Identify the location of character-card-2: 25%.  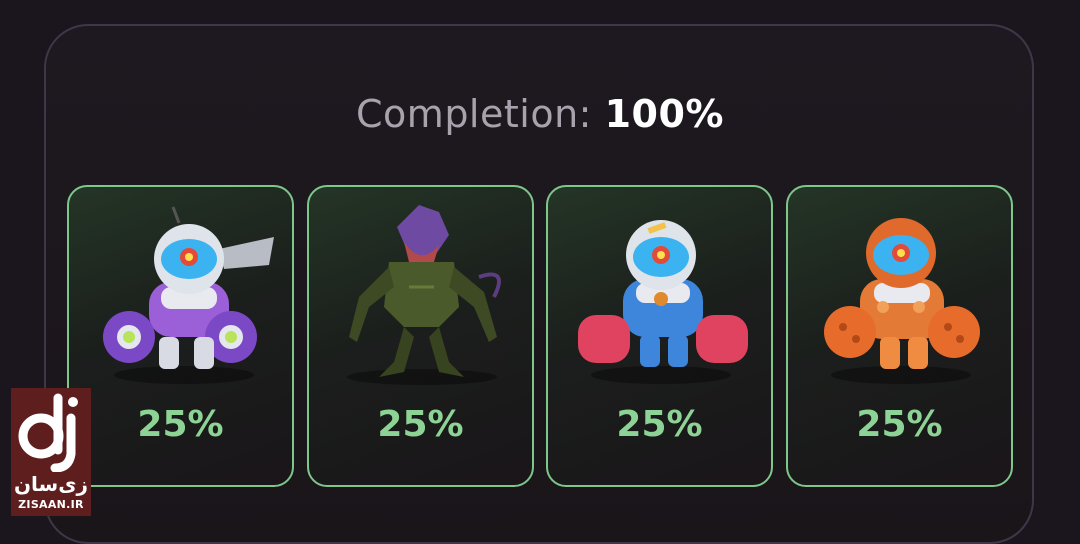
(420, 336).